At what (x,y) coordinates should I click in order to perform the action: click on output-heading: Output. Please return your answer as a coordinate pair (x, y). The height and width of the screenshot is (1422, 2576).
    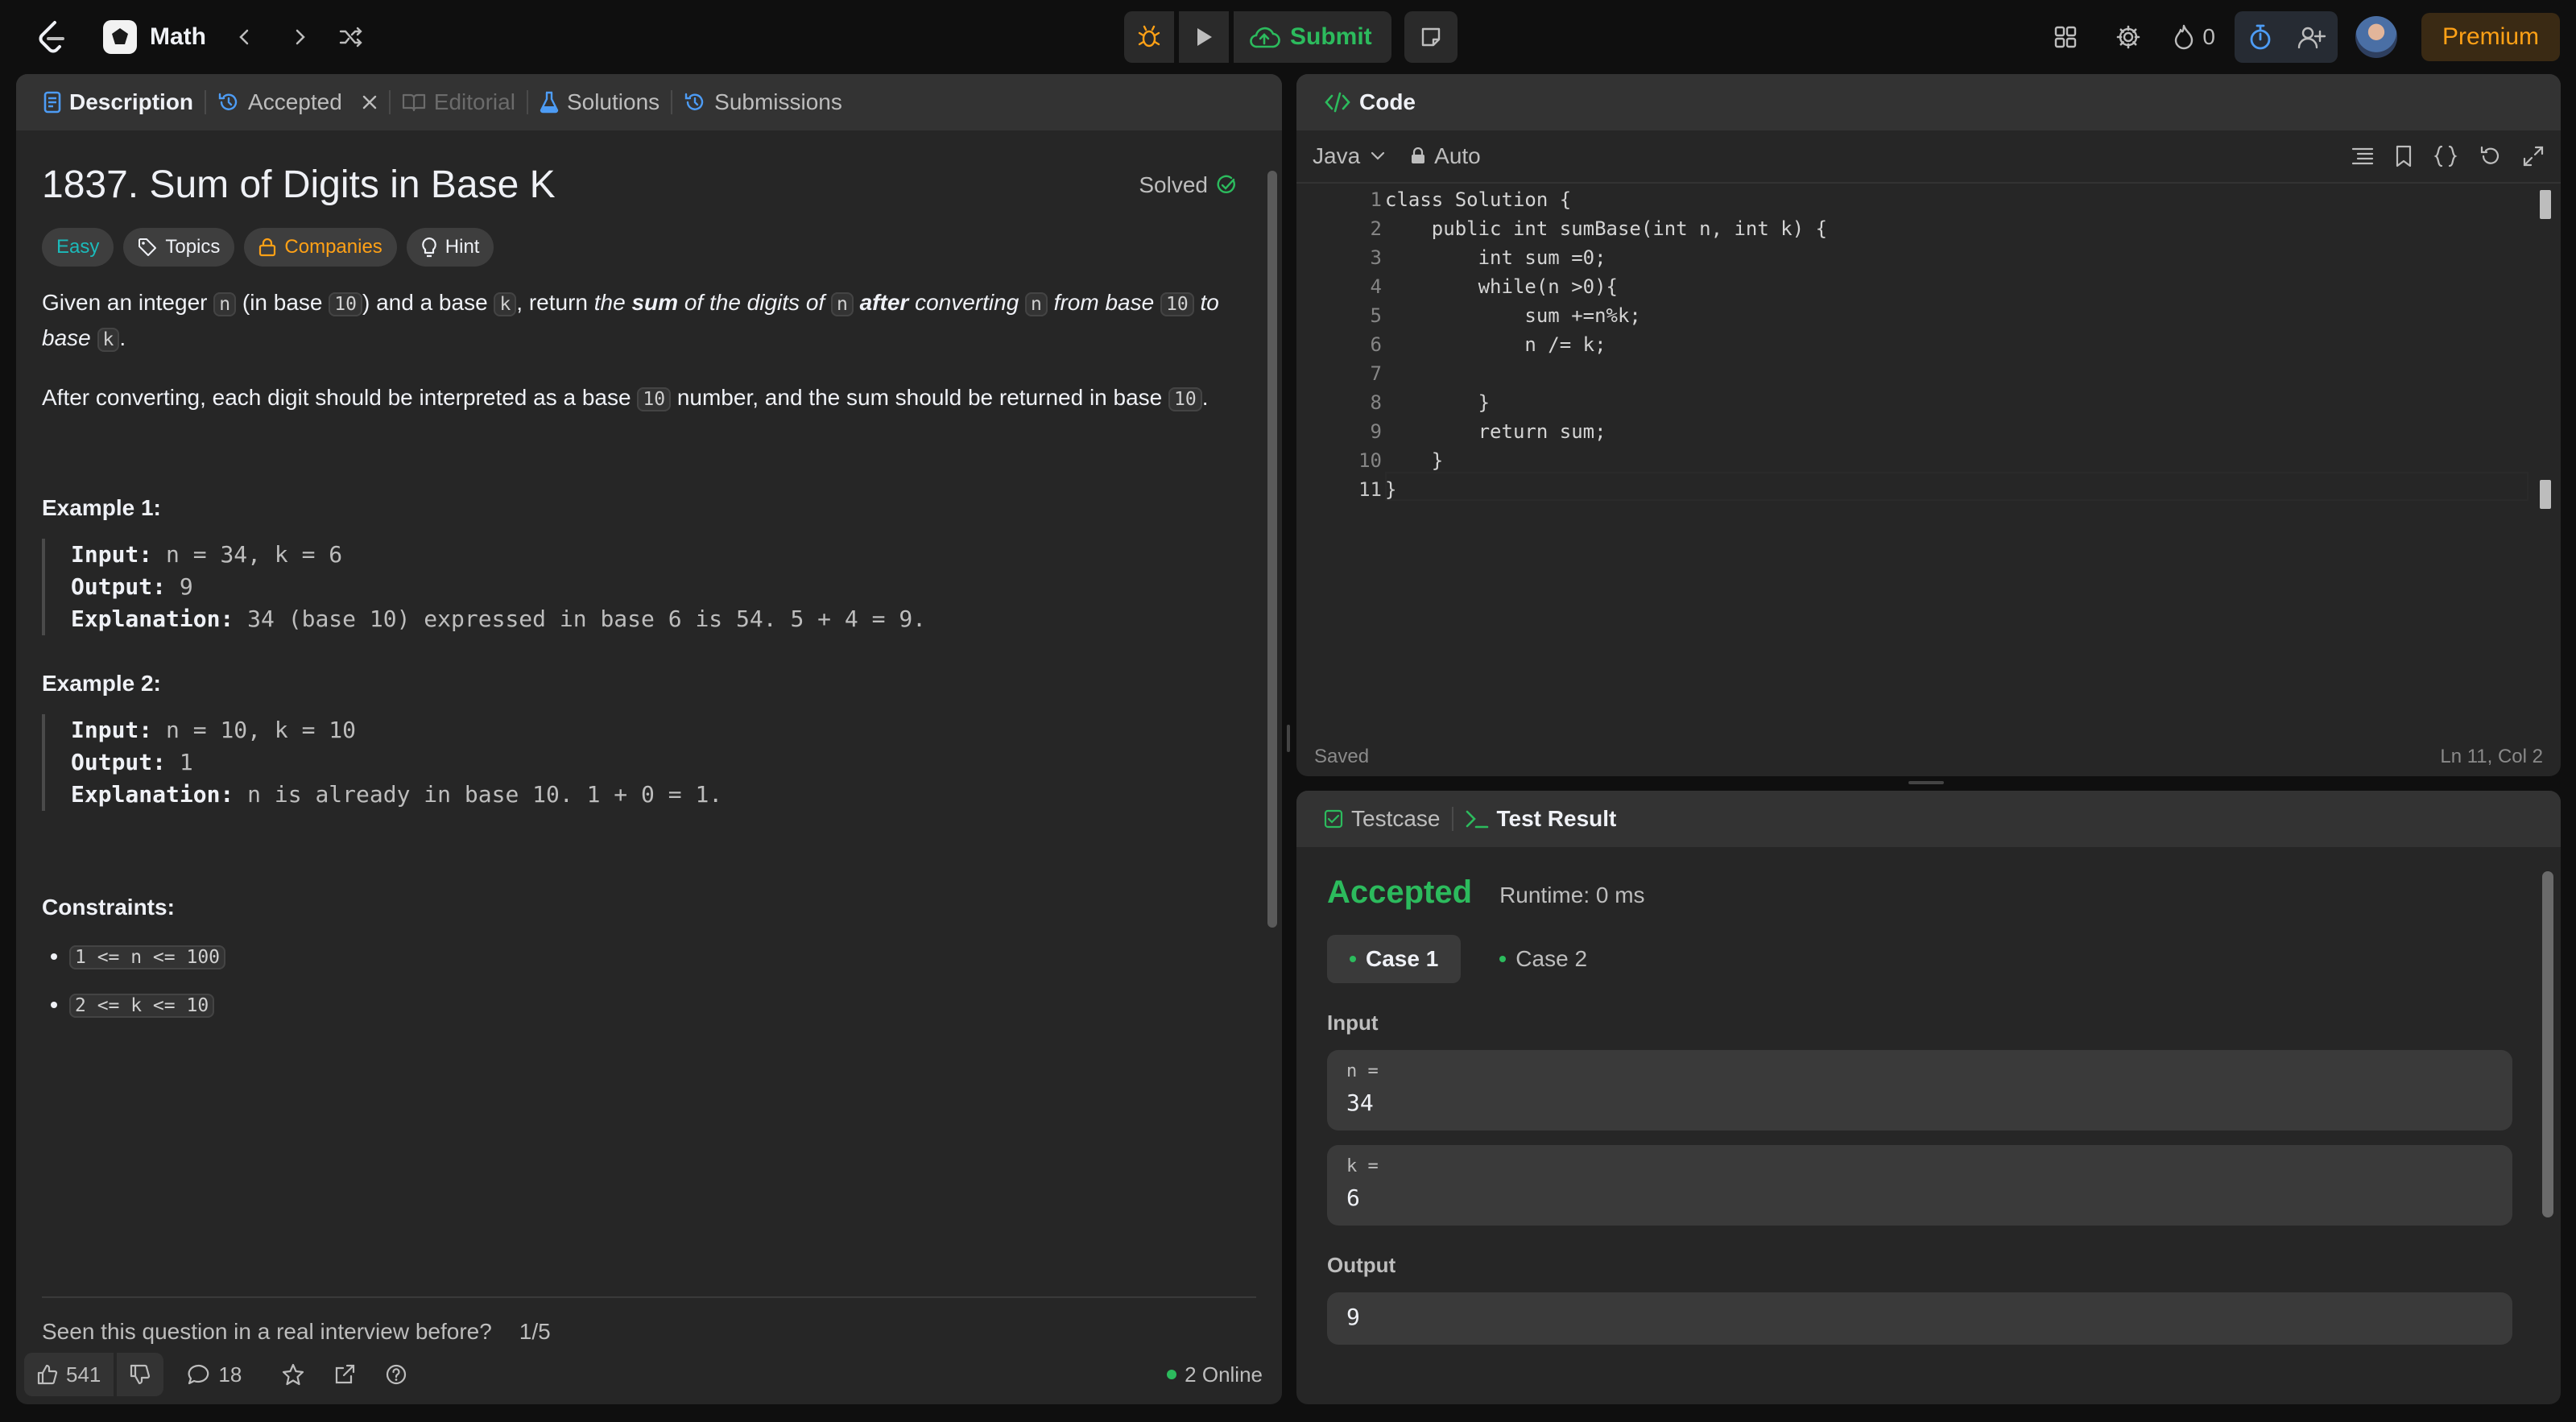
    Looking at the image, I should click on (1361, 1265).